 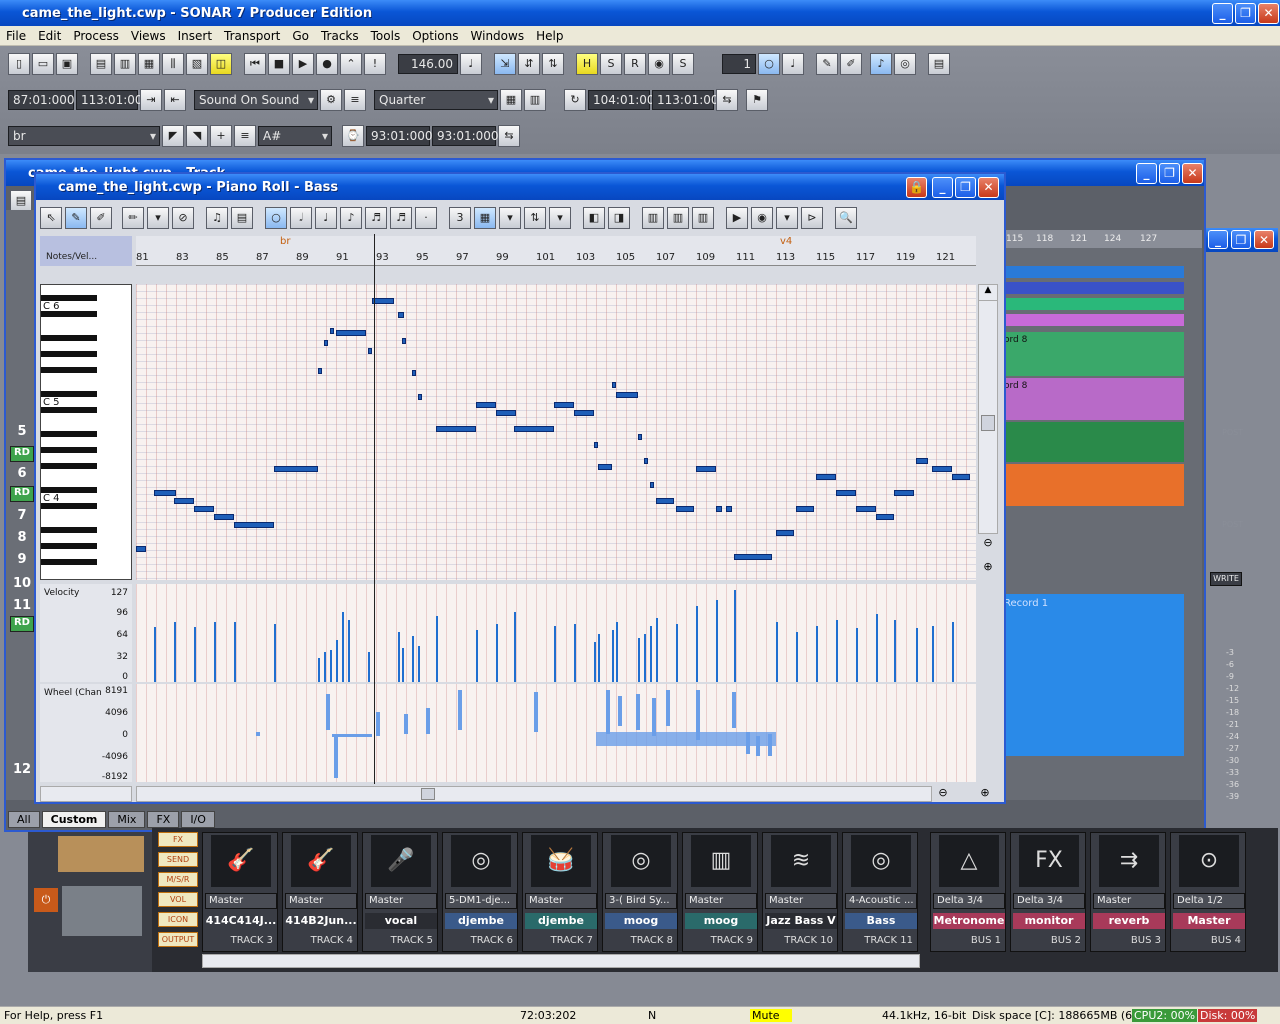 I want to click on pr-minimize-button: _, so click(x=942, y=187).